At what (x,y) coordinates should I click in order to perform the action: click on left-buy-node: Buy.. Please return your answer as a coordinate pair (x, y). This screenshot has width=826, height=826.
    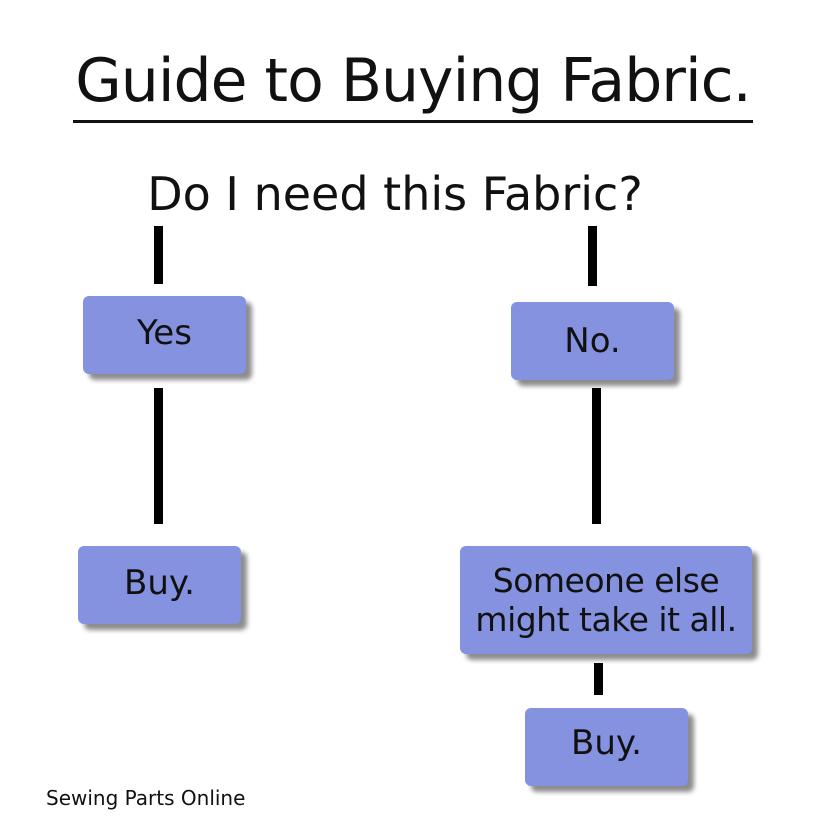
    Looking at the image, I should click on (159, 585).